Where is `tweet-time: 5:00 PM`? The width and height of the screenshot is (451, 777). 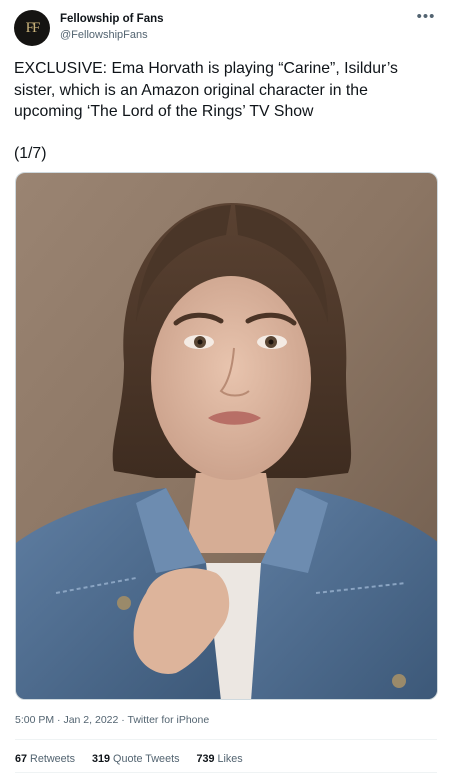
tweet-time: 5:00 PM is located at coordinates (34, 720).